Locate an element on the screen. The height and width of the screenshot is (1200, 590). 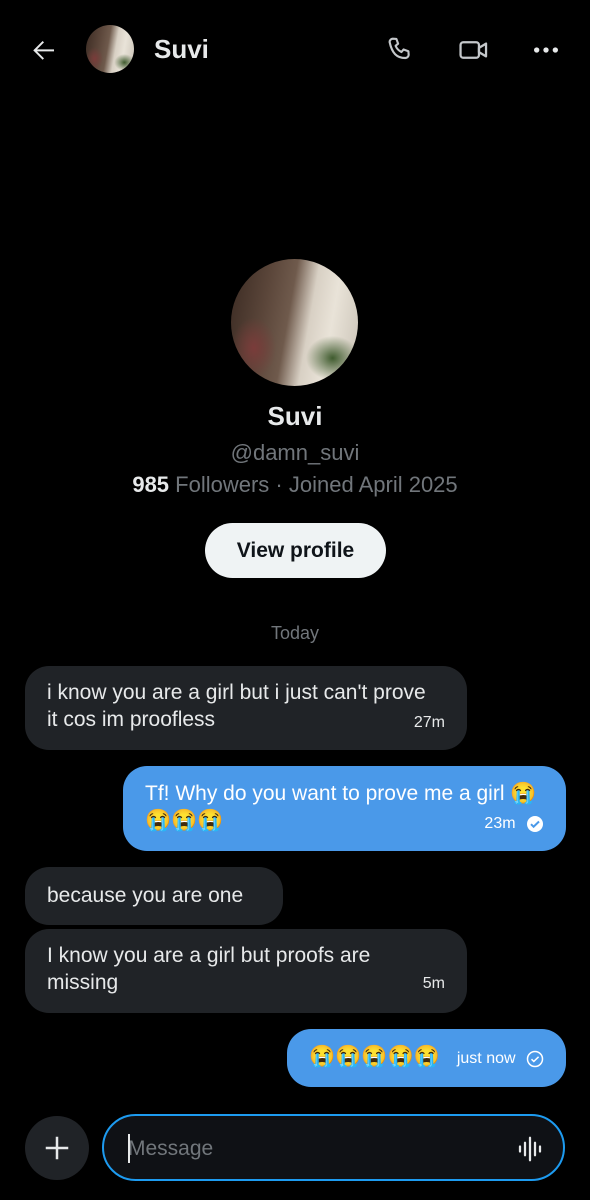
followers-joined-text: Followers · Joined April 2025 is located at coordinates (316, 484).